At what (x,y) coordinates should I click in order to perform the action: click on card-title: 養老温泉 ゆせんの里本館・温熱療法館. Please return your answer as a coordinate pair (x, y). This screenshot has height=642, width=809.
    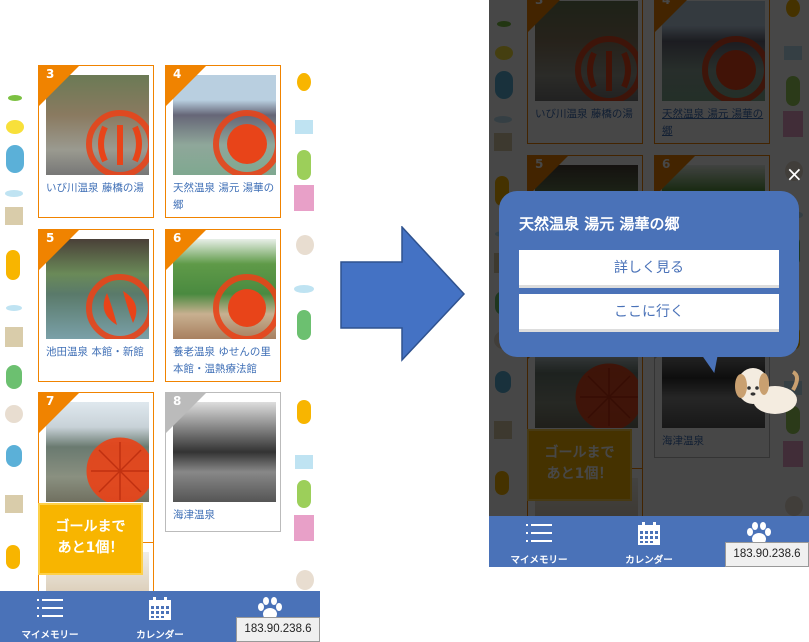
    Looking at the image, I should click on (226, 361).